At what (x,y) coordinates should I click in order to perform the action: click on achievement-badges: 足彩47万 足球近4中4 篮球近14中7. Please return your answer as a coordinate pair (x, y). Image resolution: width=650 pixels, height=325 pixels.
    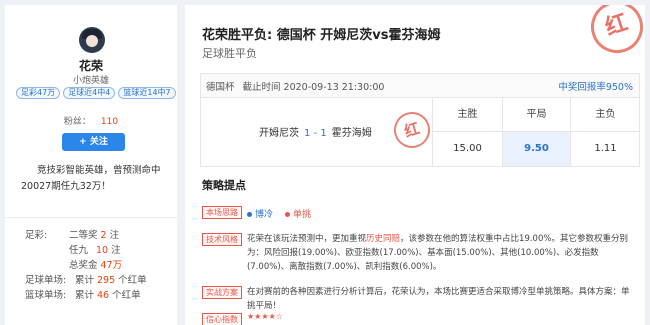
    Looking at the image, I should click on (96, 93).